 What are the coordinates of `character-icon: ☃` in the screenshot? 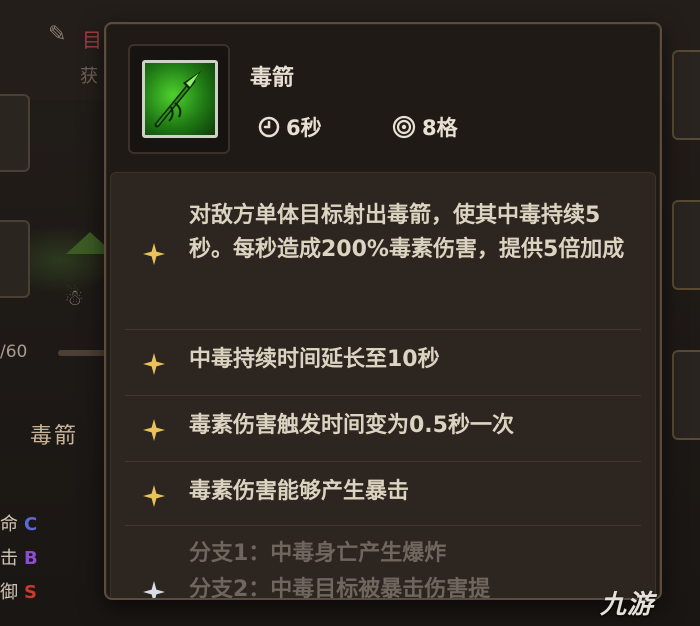 It's located at (74, 298).